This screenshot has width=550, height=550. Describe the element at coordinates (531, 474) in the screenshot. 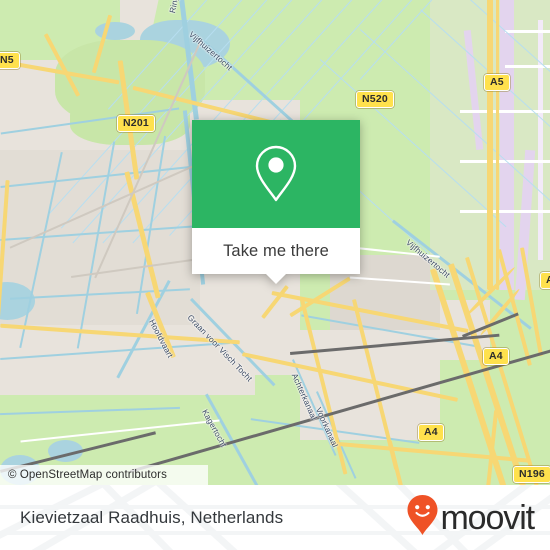

I see `road-shield-n196: N196` at that location.